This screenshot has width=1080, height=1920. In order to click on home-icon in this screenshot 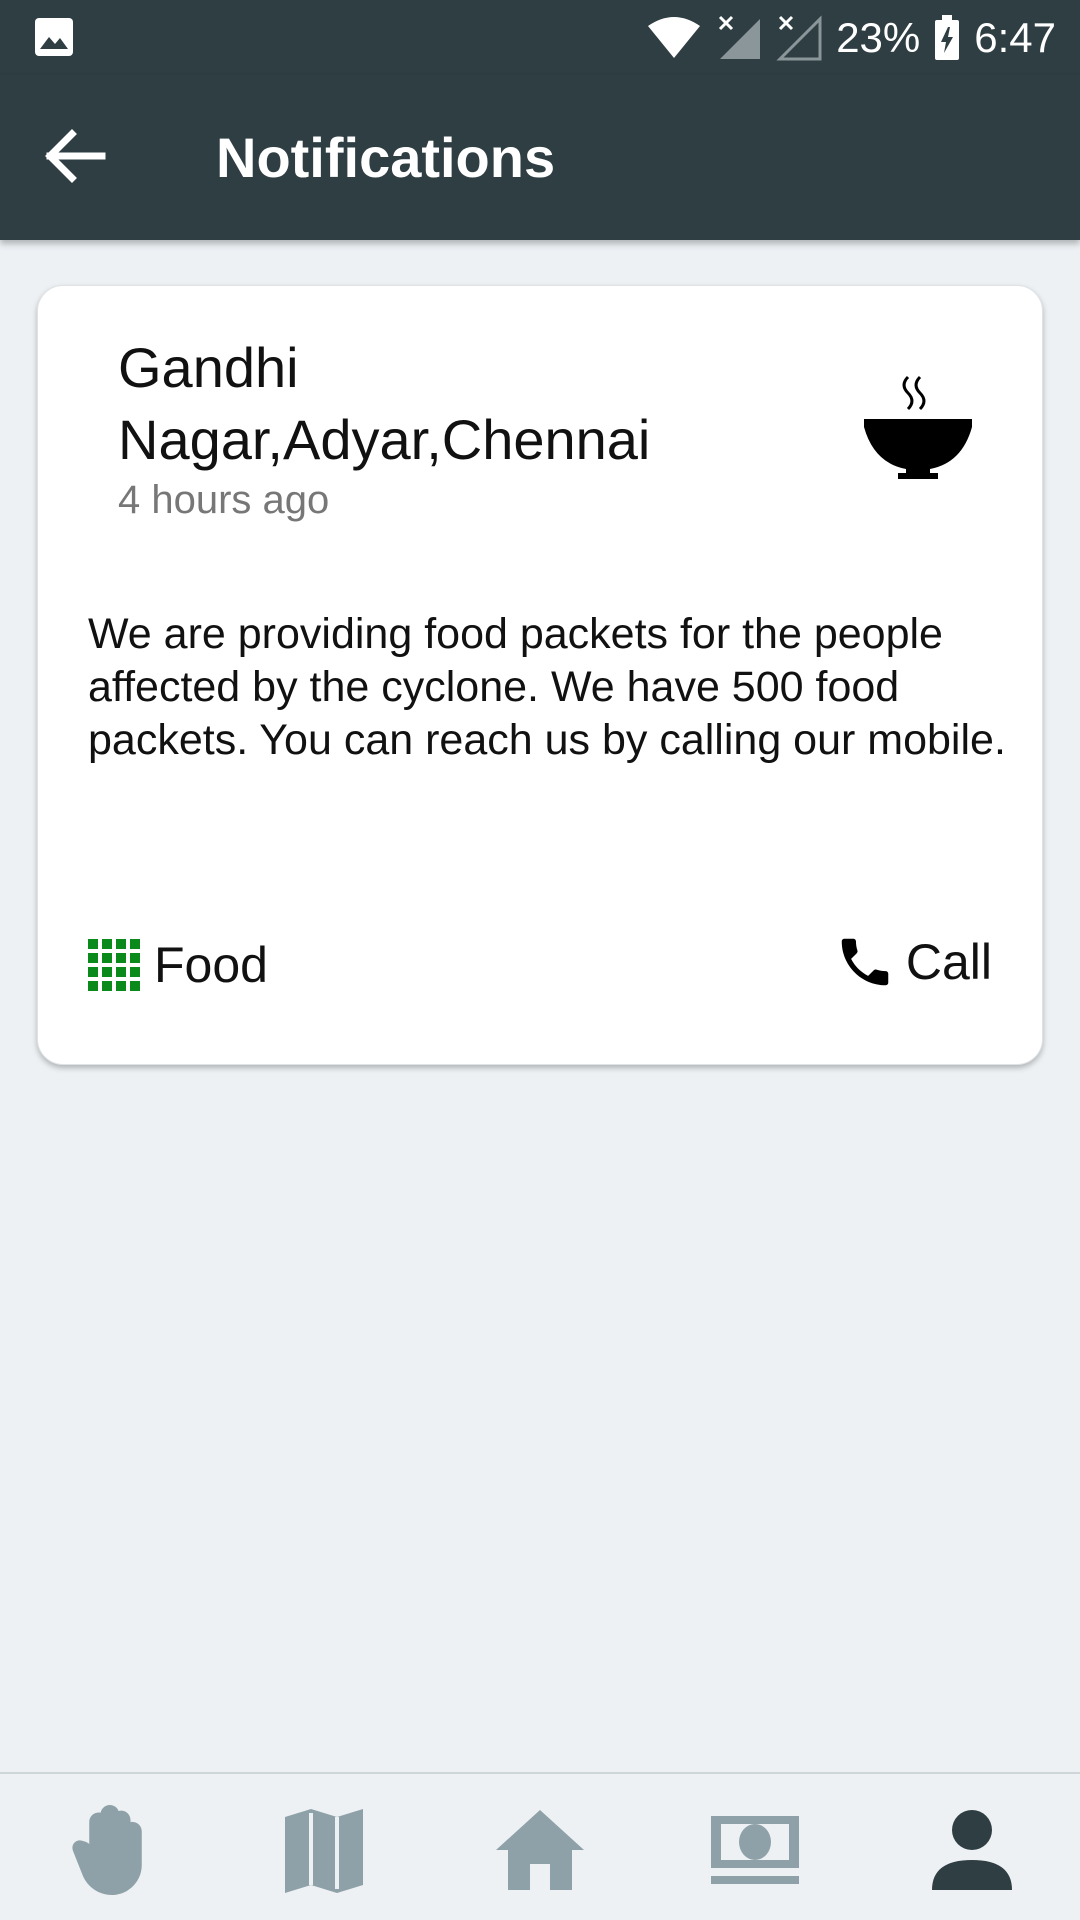, I will do `click(540, 1850)`.